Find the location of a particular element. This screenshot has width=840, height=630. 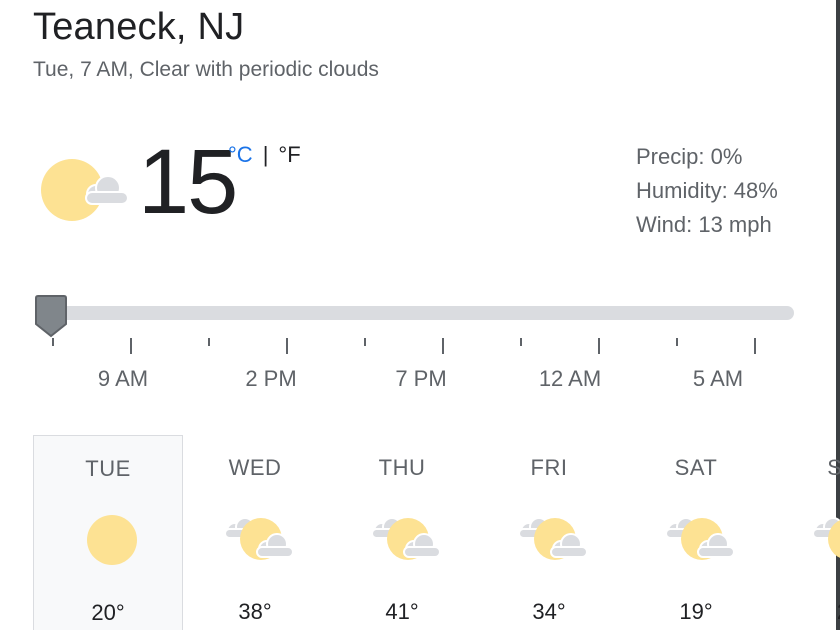

time-label: 7 PM is located at coordinates (421, 378).